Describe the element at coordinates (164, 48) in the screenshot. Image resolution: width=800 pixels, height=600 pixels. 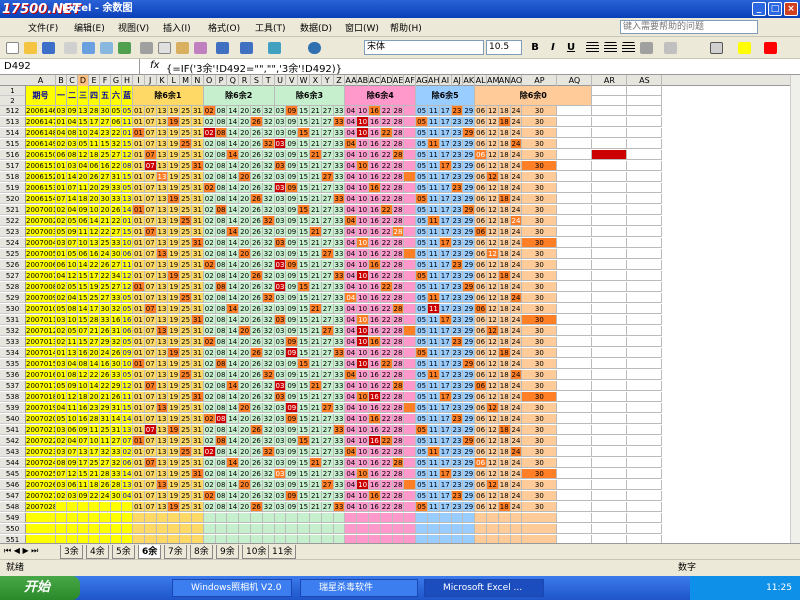
I see `copy-icon` at that location.